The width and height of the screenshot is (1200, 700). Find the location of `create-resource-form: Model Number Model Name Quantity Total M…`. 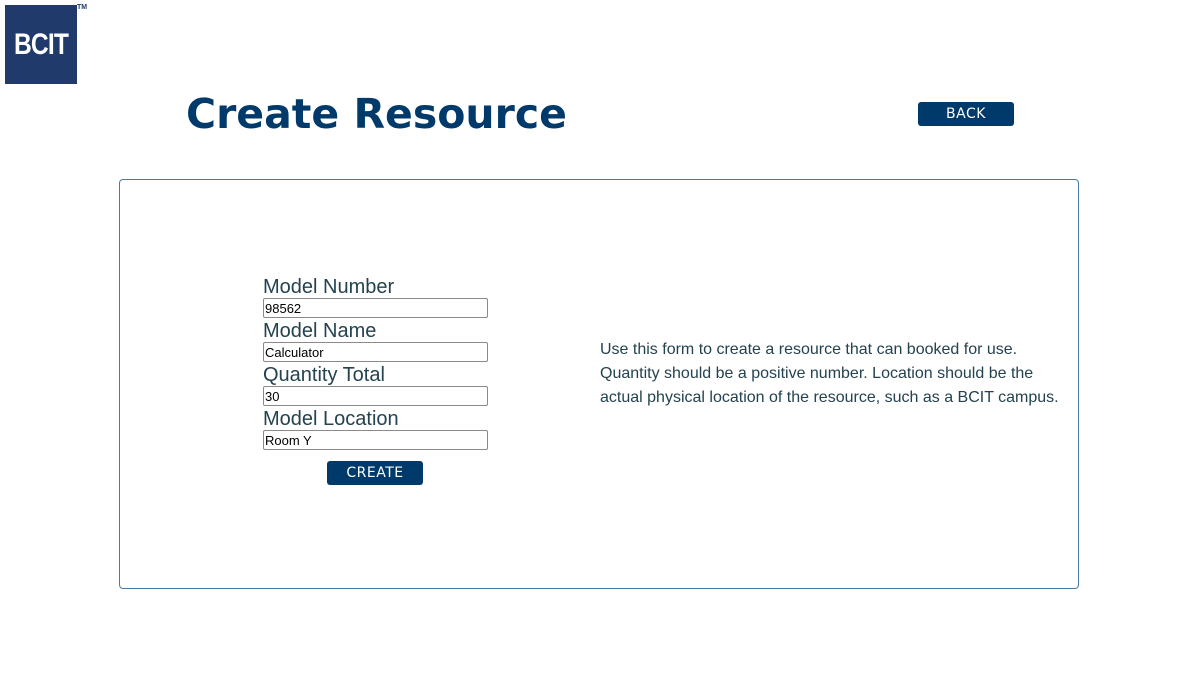

create-resource-form: Model Number Model Name Quantity Total M… is located at coordinates (376, 364).